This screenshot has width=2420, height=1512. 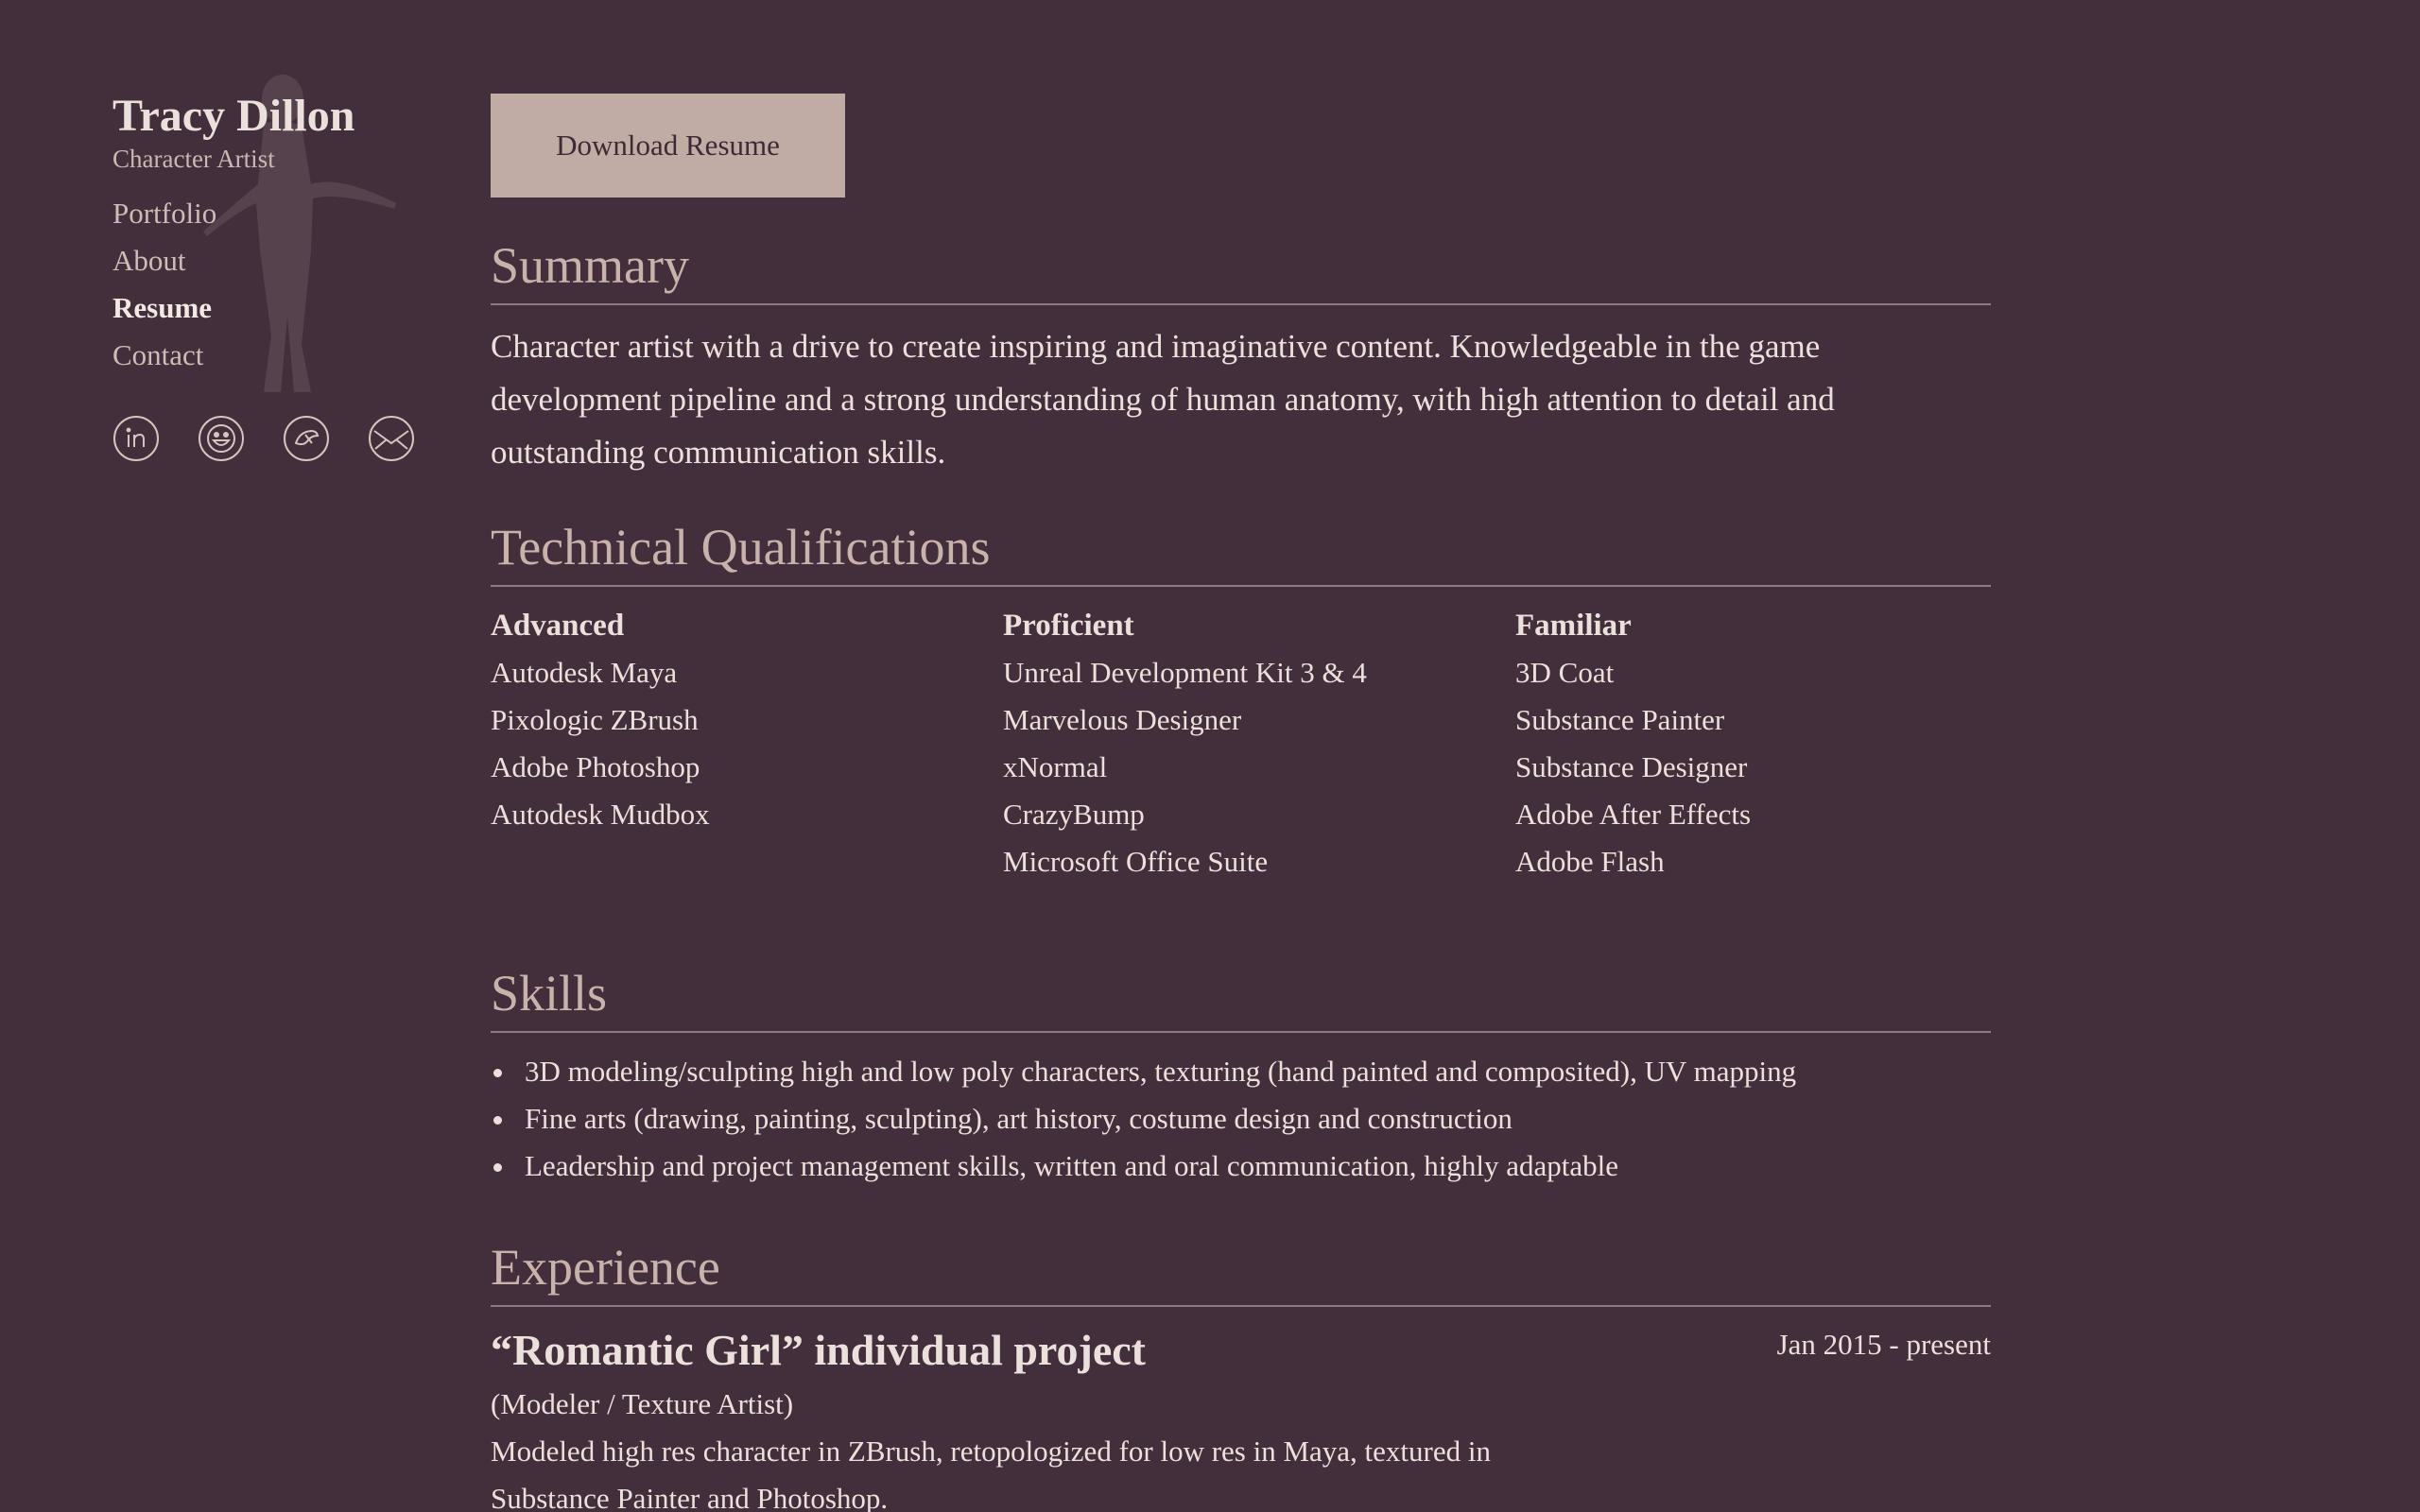 What do you see at coordinates (1136, 861) in the screenshot?
I see `qualification-item: Microsoft Office Suite` at bounding box center [1136, 861].